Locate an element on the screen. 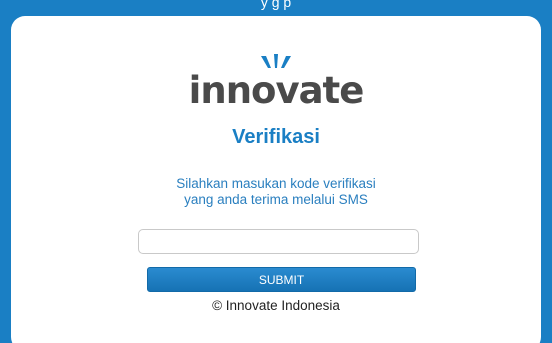  instruction-line-2: yang anda terima melalui SMS is located at coordinates (276, 199).